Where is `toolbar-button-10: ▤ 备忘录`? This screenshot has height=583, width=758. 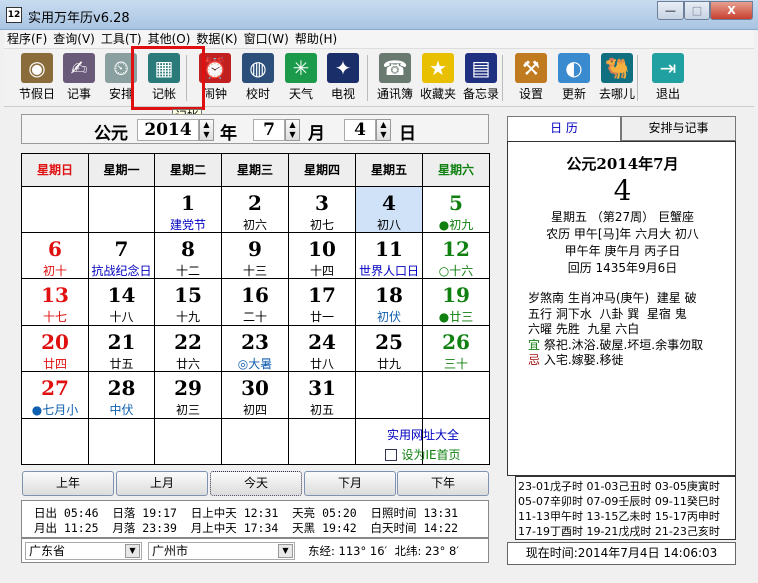
toolbar-button-10: ▤ 备忘录 is located at coordinates (481, 77).